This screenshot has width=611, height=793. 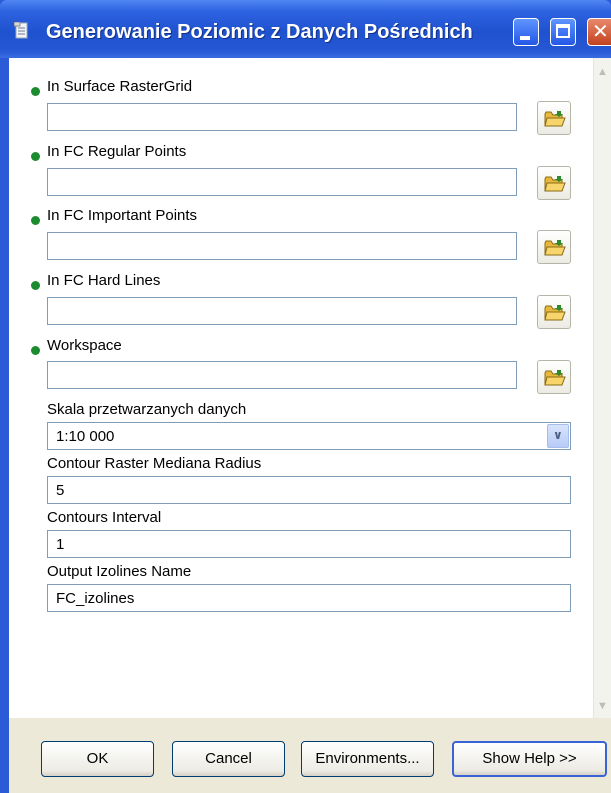 What do you see at coordinates (282, 182) in the screenshot?
I see `regular-points-input` at bounding box center [282, 182].